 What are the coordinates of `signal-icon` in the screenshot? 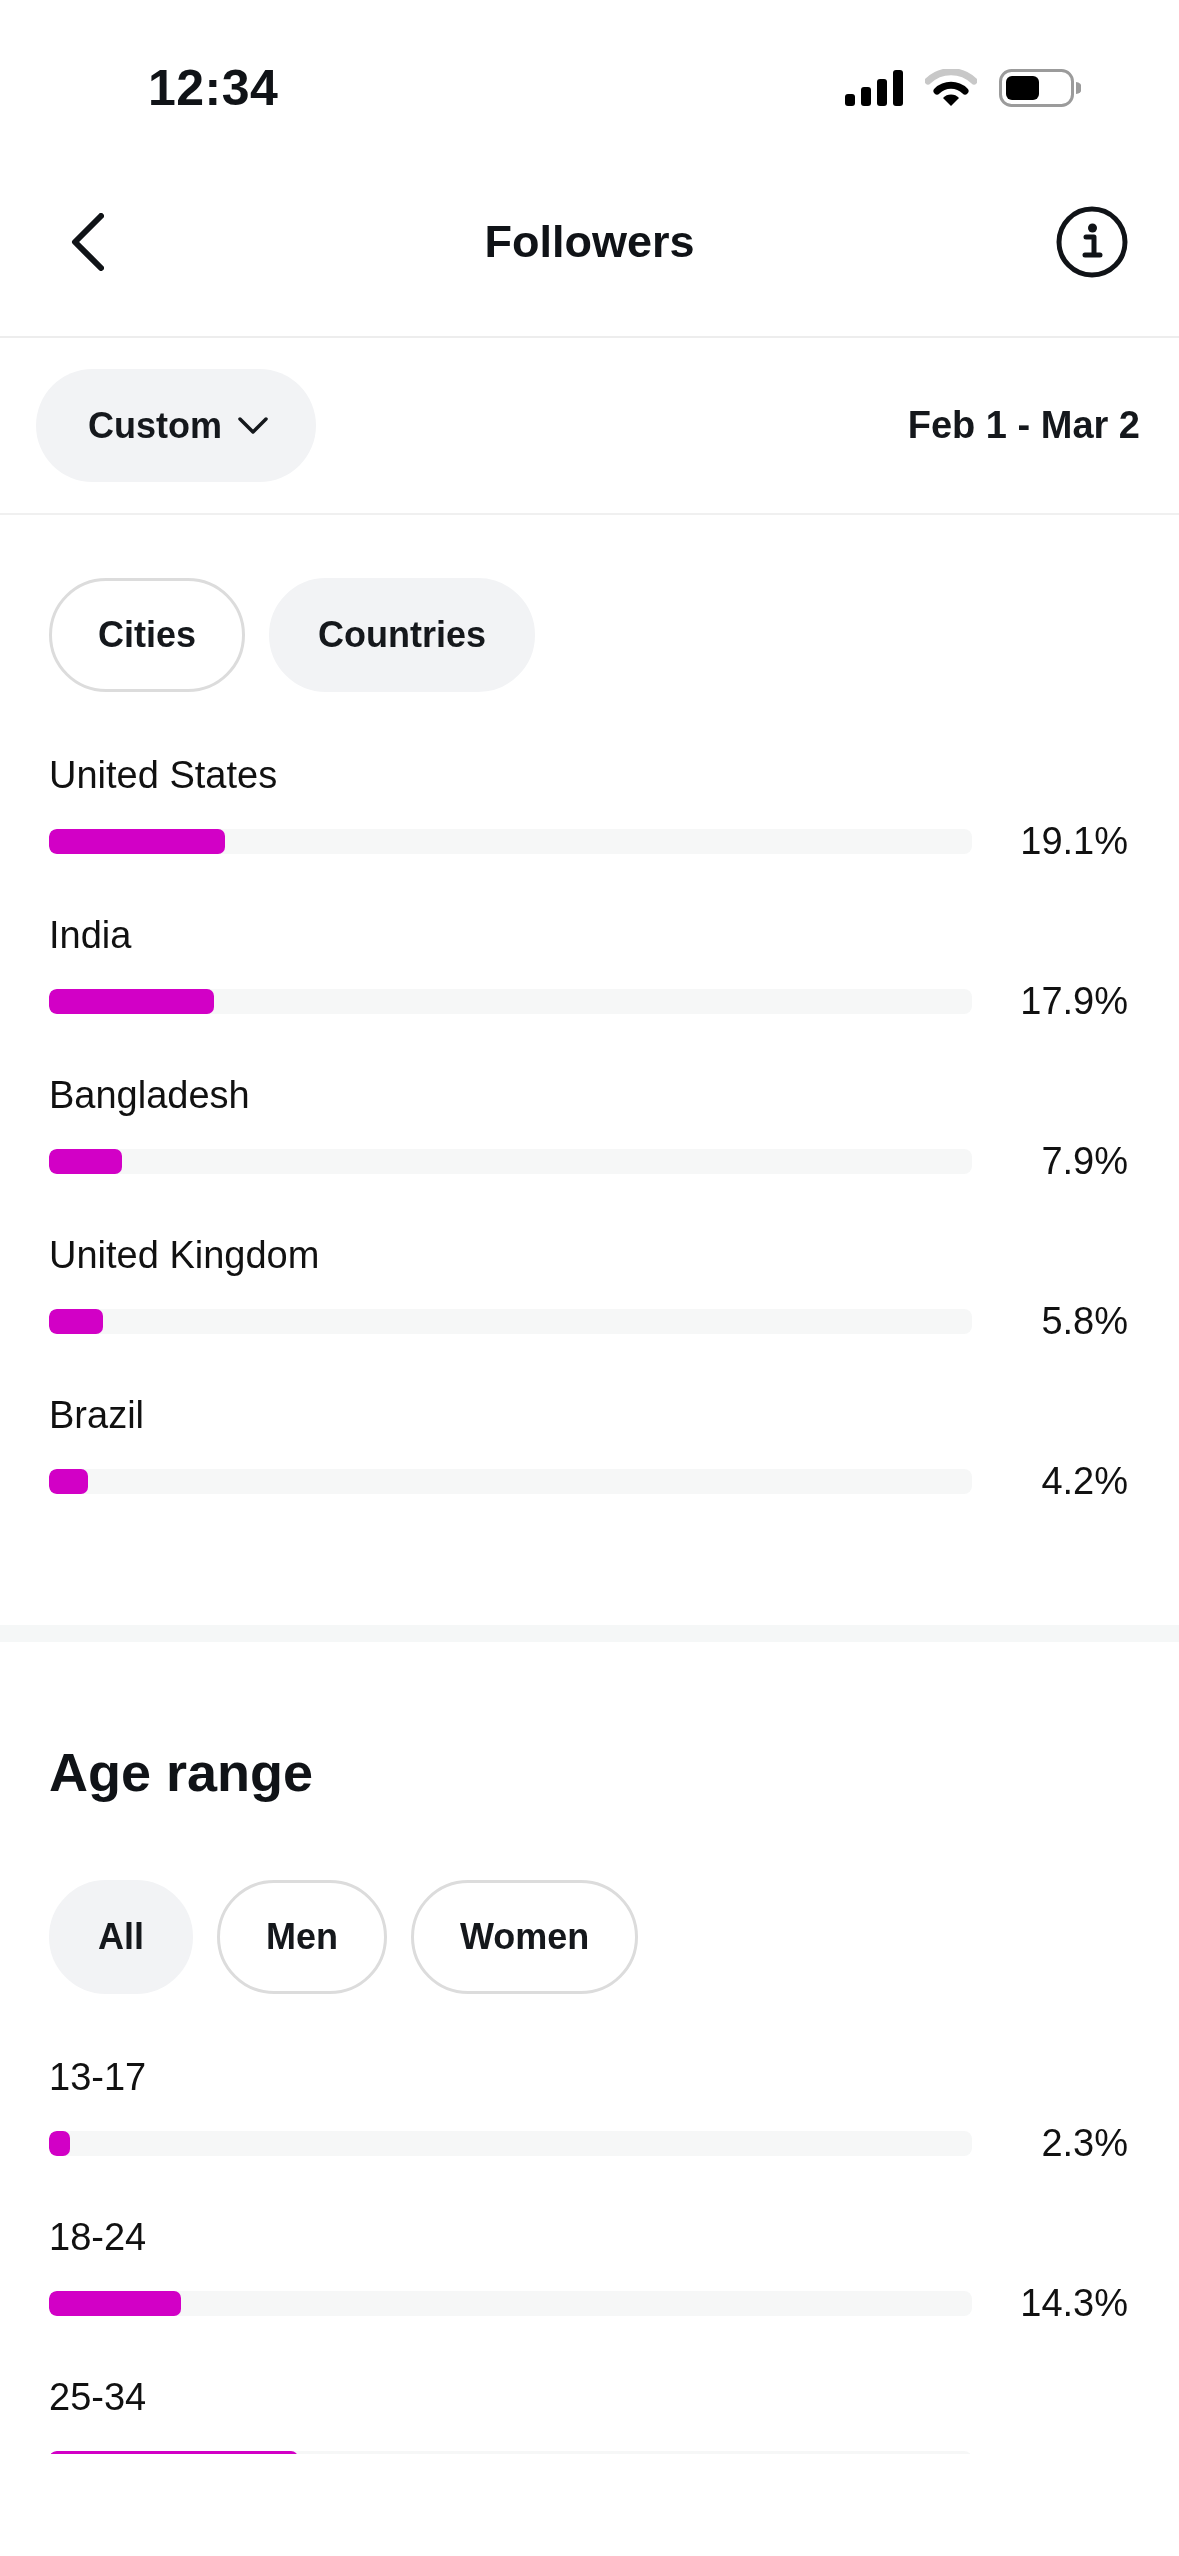 It's located at (874, 88).